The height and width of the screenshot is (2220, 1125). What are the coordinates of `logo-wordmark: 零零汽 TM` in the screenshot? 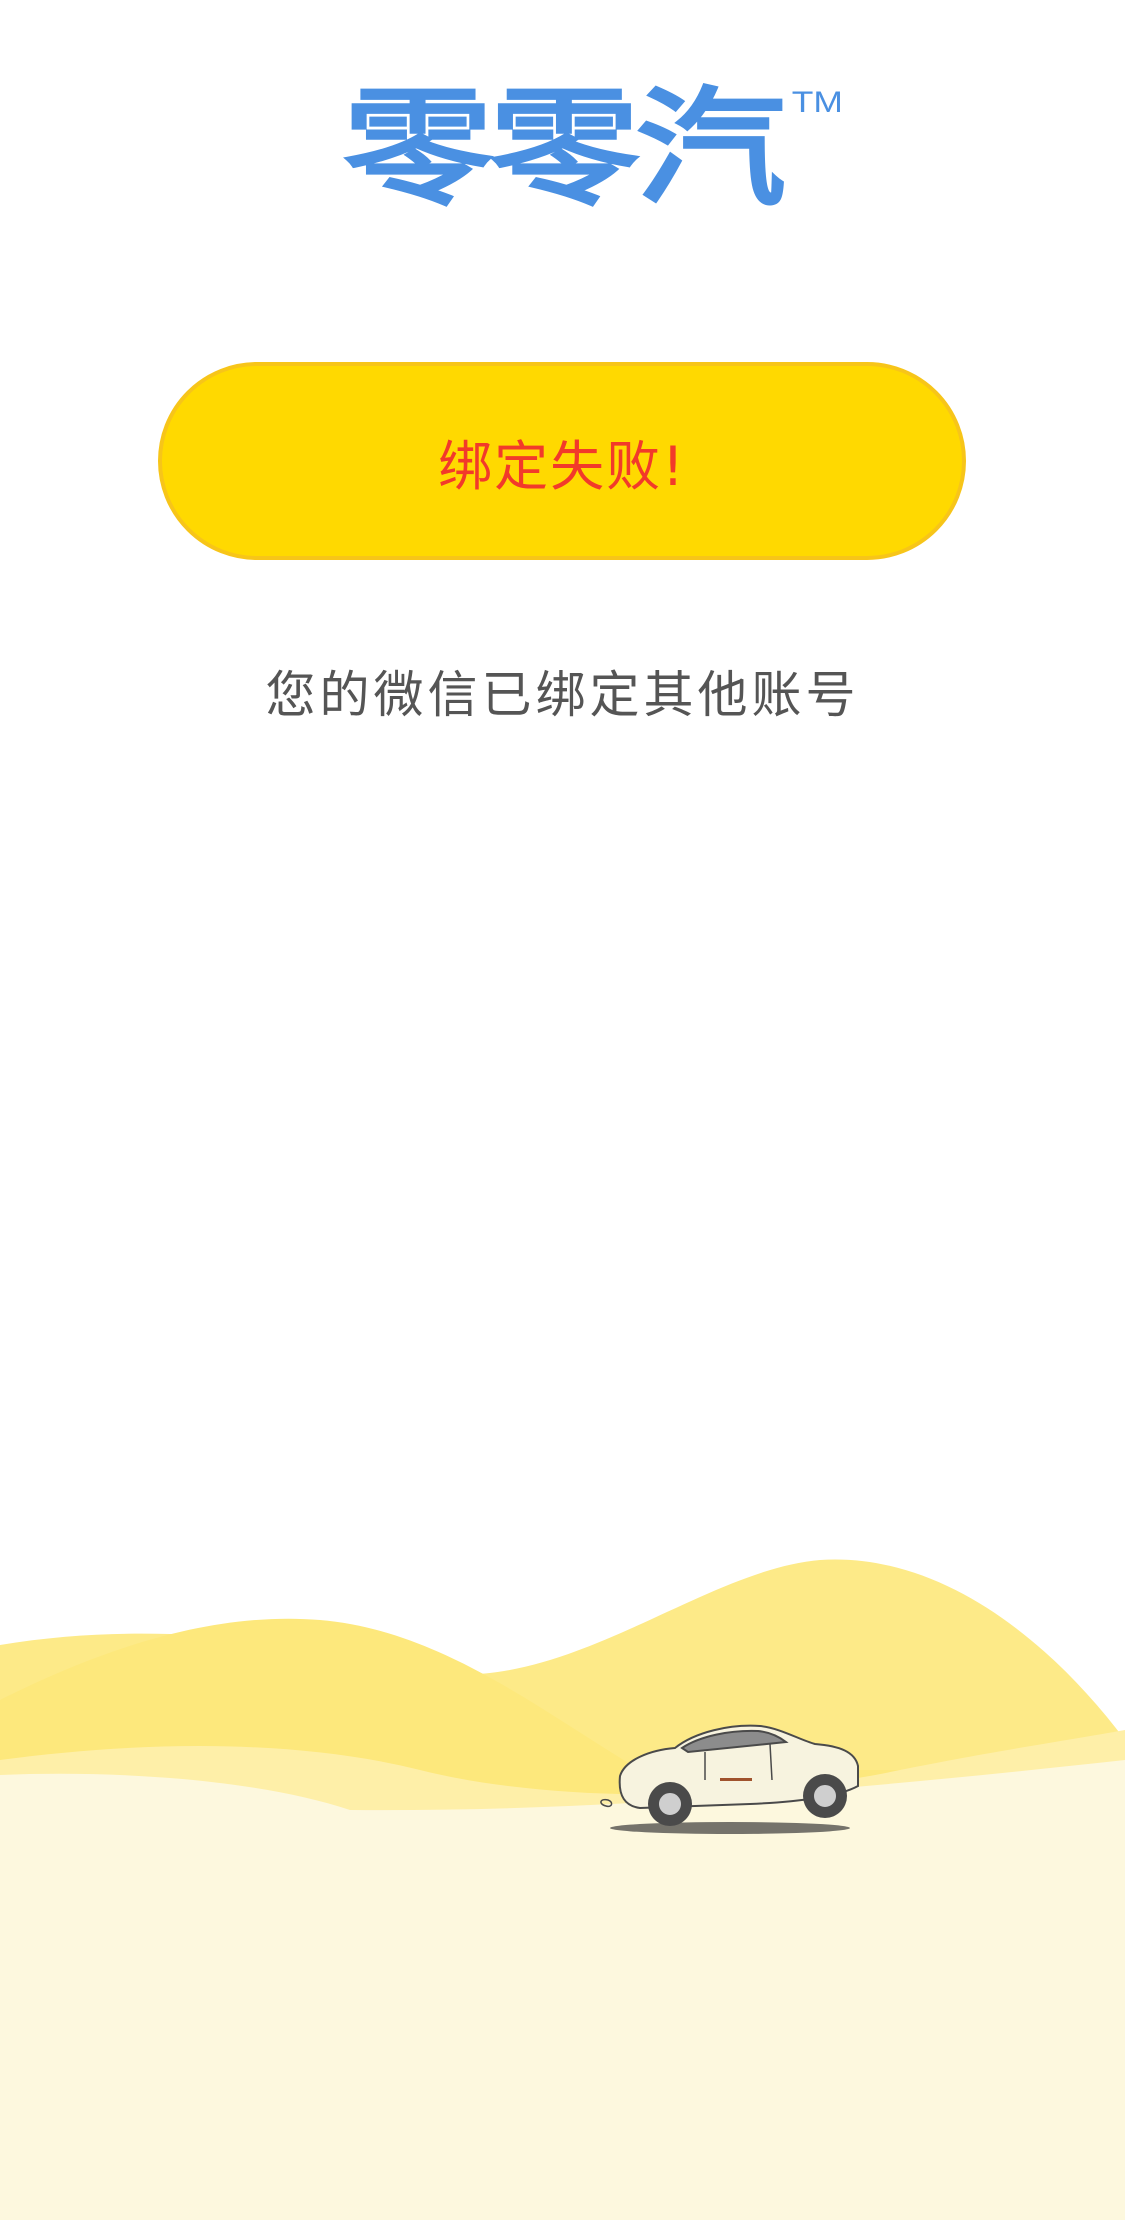 It's located at (593, 150).